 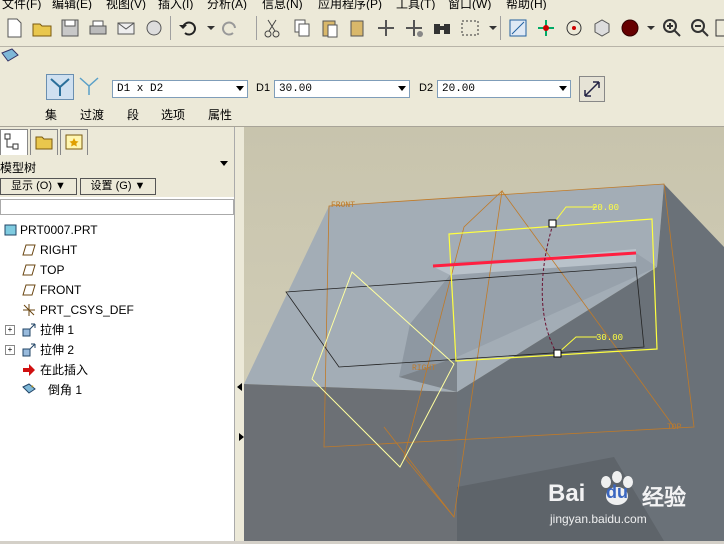 I want to click on tree-menu-icon, so click(x=224, y=163).